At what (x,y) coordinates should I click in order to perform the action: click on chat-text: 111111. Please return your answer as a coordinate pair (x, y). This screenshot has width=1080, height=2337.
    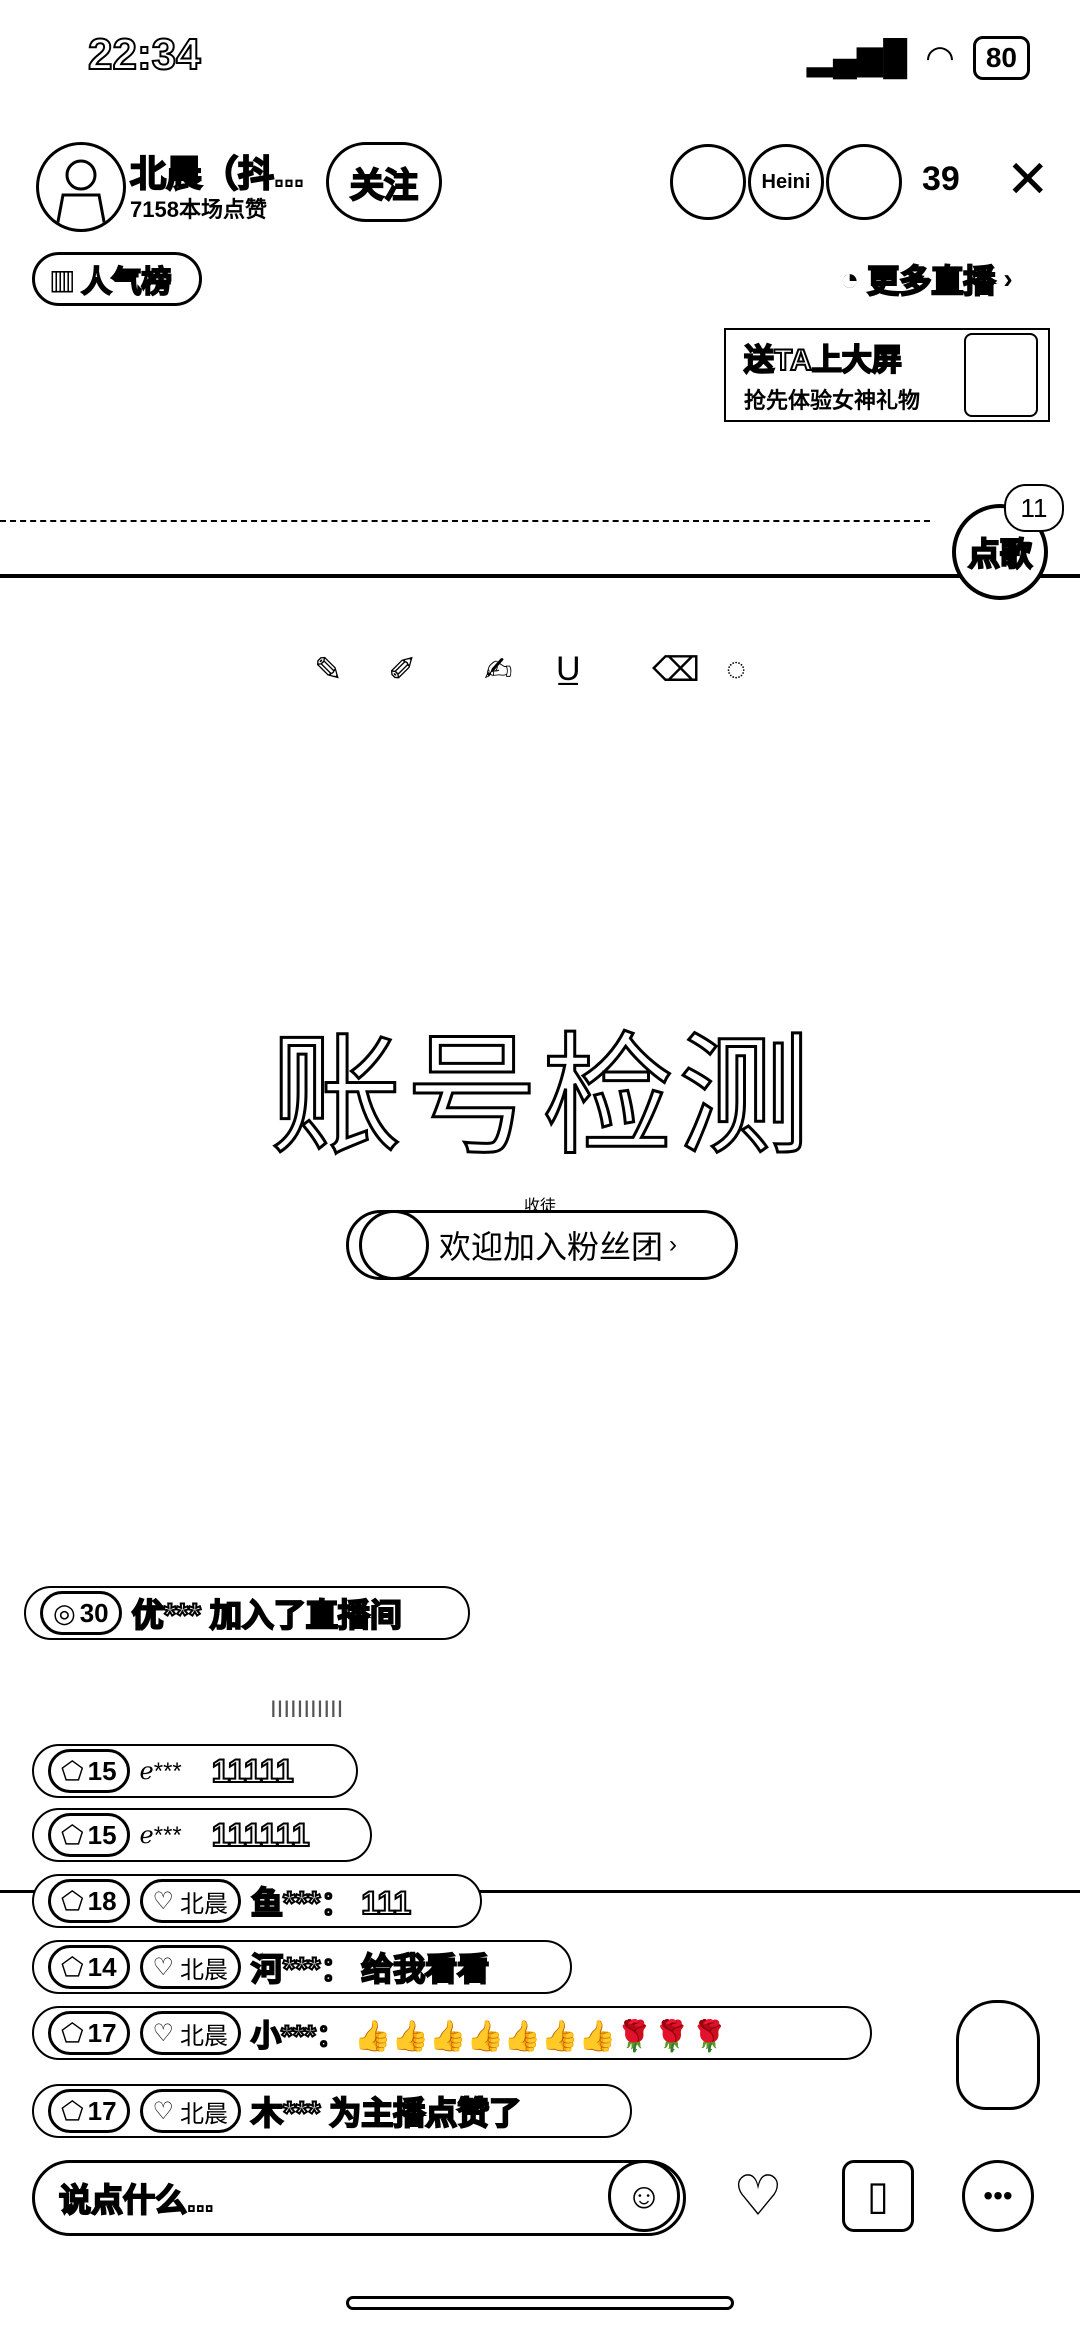
    Looking at the image, I should click on (261, 1835).